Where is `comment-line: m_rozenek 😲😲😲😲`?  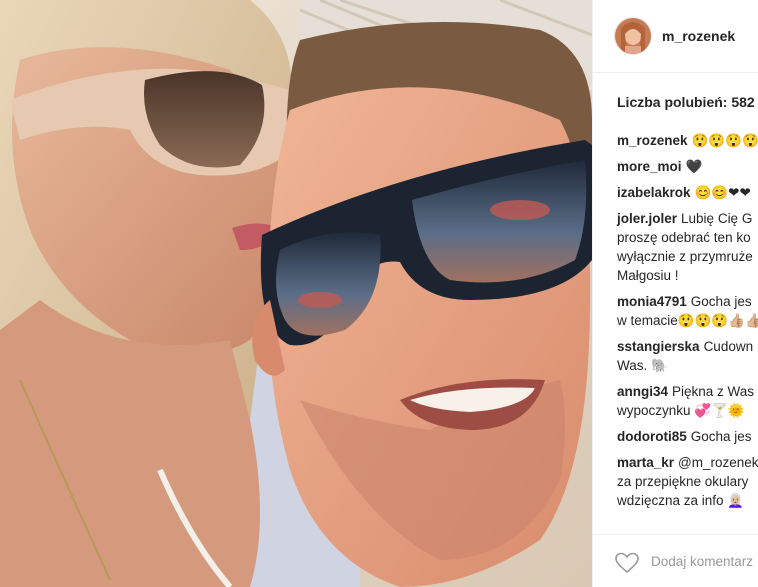 comment-line: m_rozenek 😲😲😲😲 is located at coordinates (687, 140).